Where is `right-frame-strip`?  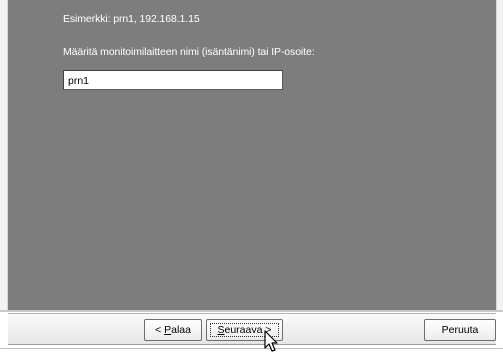 right-frame-strip is located at coordinates (499, 155).